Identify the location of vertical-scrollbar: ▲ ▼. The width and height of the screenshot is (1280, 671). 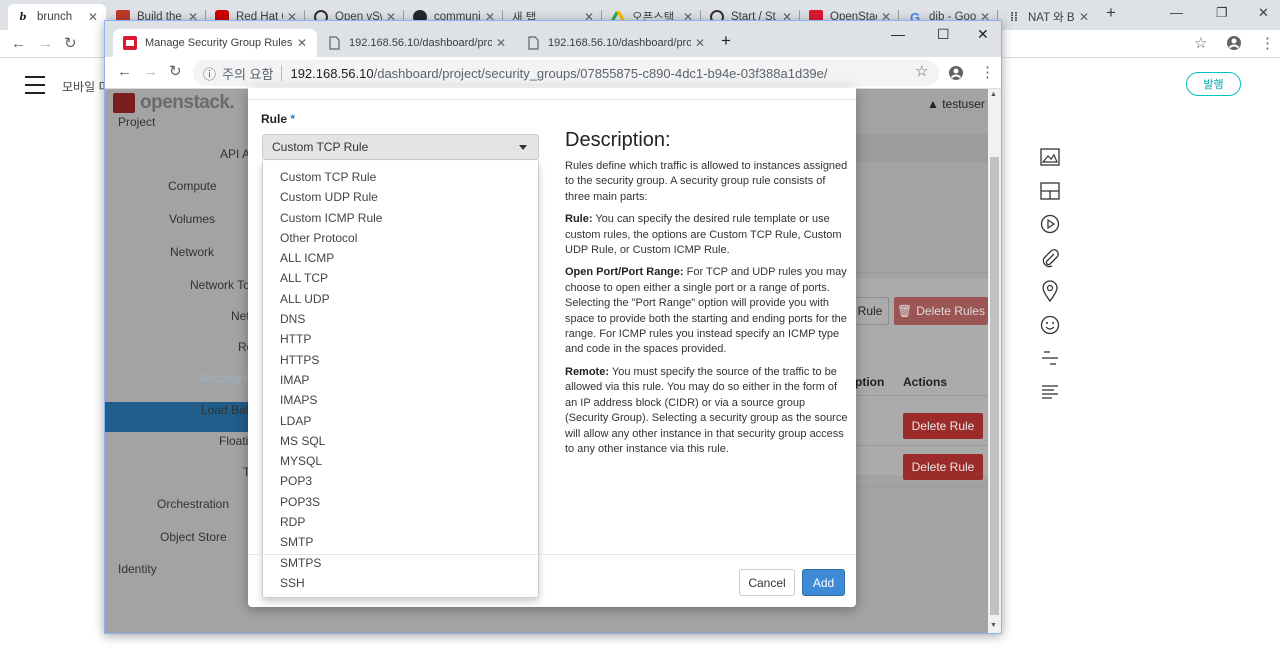
(994, 361).